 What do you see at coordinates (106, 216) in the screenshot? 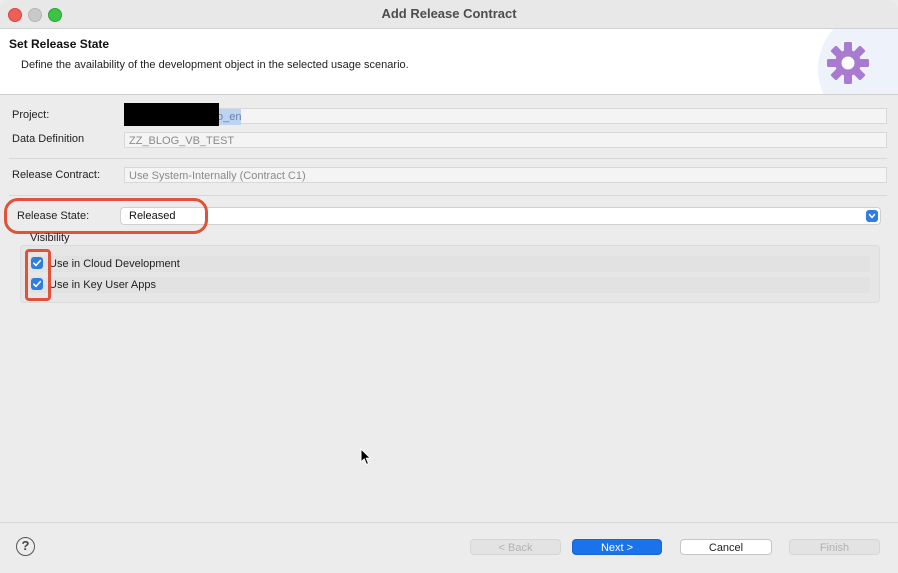
I see `highlight-annotation` at bounding box center [106, 216].